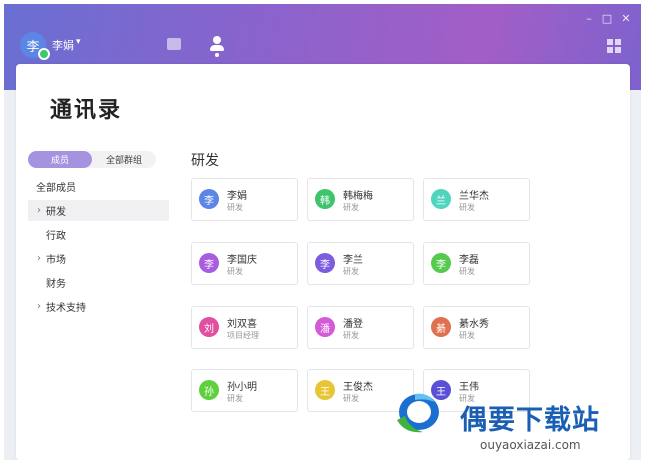 This screenshot has height=462, width=645. Describe the element at coordinates (124, 159) in the screenshot. I see `tab-all-groups: 全部群组` at that location.